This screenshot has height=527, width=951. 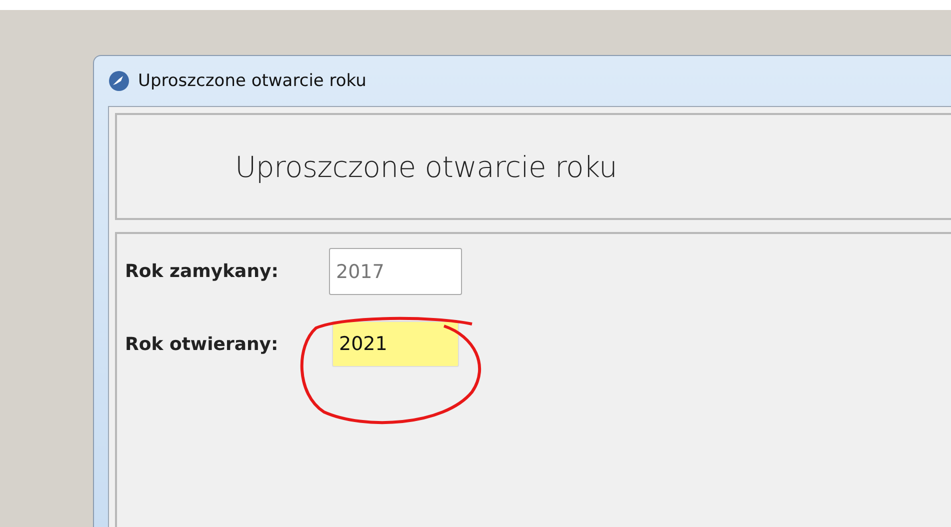 I want to click on dialog-heading: Uproszczone otwarcie roku, so click(x=426, y=167).